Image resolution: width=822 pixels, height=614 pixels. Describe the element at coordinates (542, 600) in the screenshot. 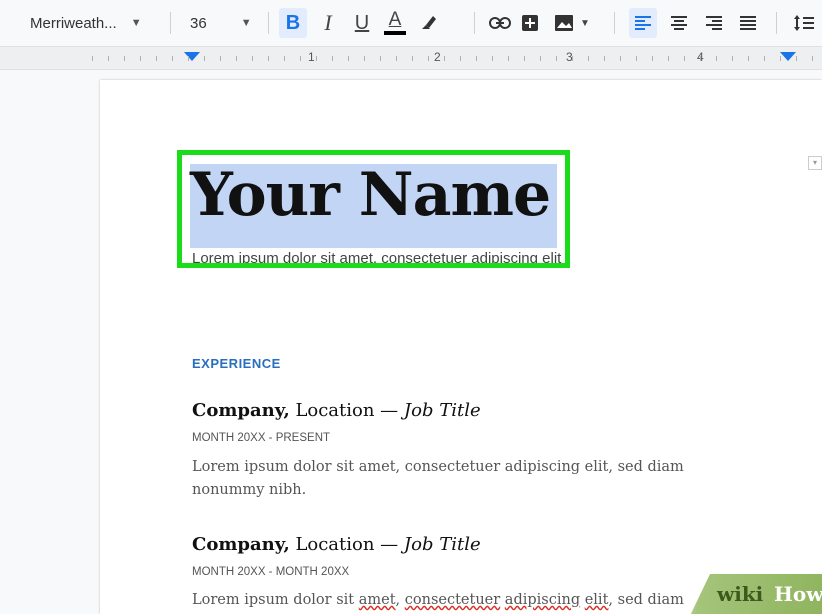

I see `spellcheck-word: adipiscing` at that location.